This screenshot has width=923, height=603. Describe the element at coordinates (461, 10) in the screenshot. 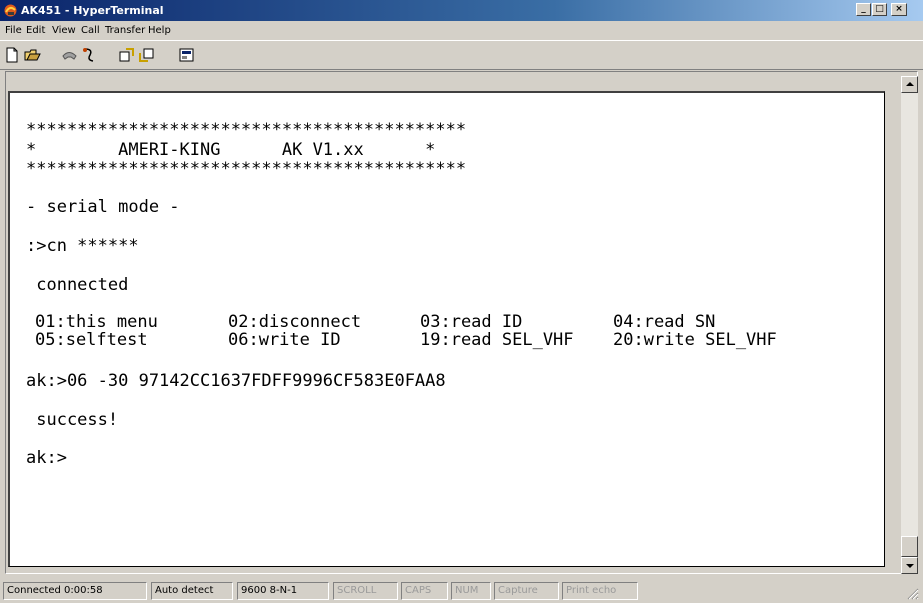

I see `title-bar: AK451 - HyperTerminal _ □ ×` at that location.